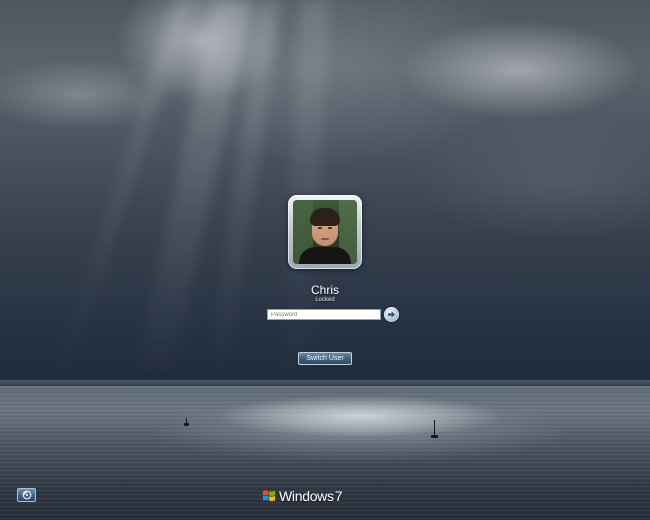 This screenshot has height=520, width=650. Describe the element at coordinates (324, 290) in the screenshot. I see `user-name: Chris` at that location.